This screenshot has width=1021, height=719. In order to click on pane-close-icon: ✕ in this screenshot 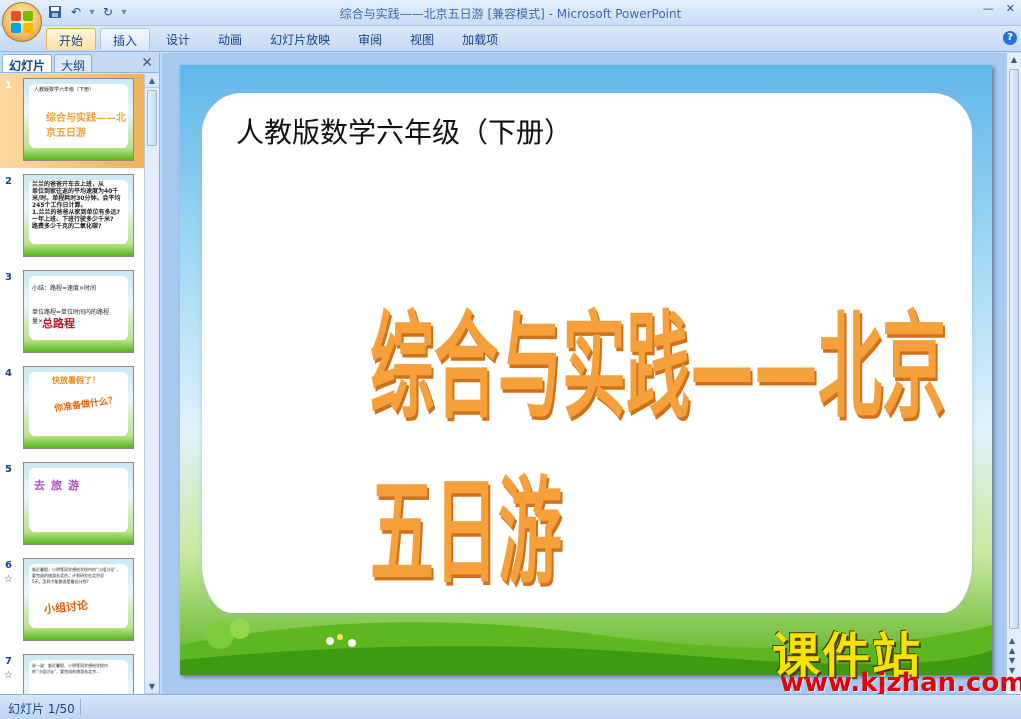, I will do `click(147, 63)`.